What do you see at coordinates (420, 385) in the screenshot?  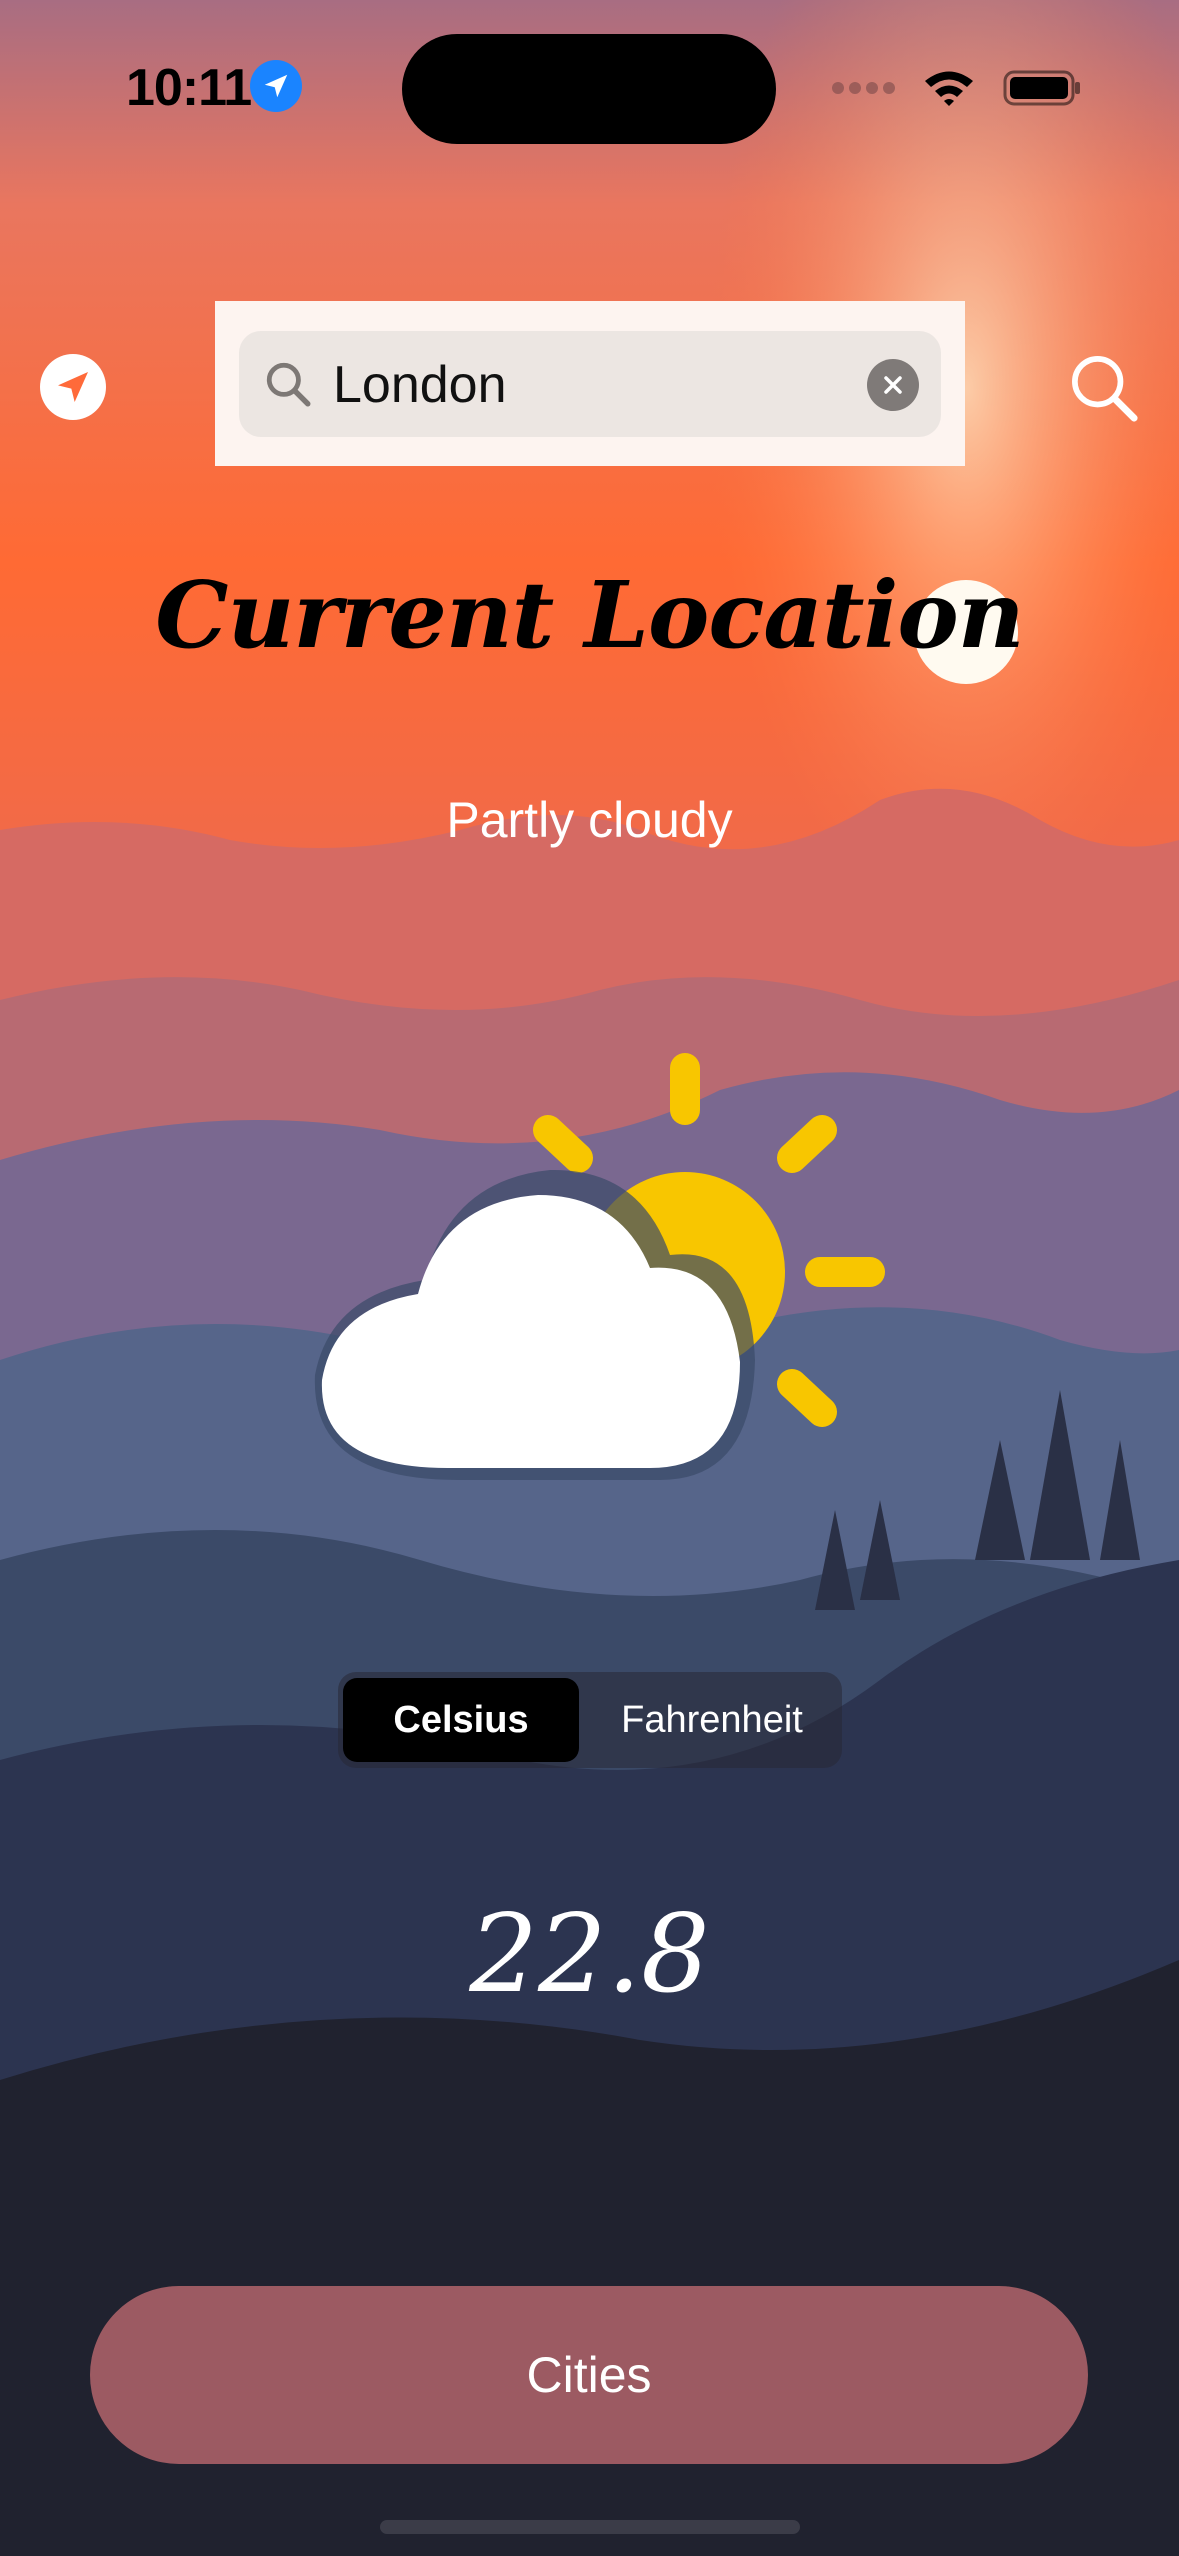 I see `search-value: London` at bounding box center [420, 385].